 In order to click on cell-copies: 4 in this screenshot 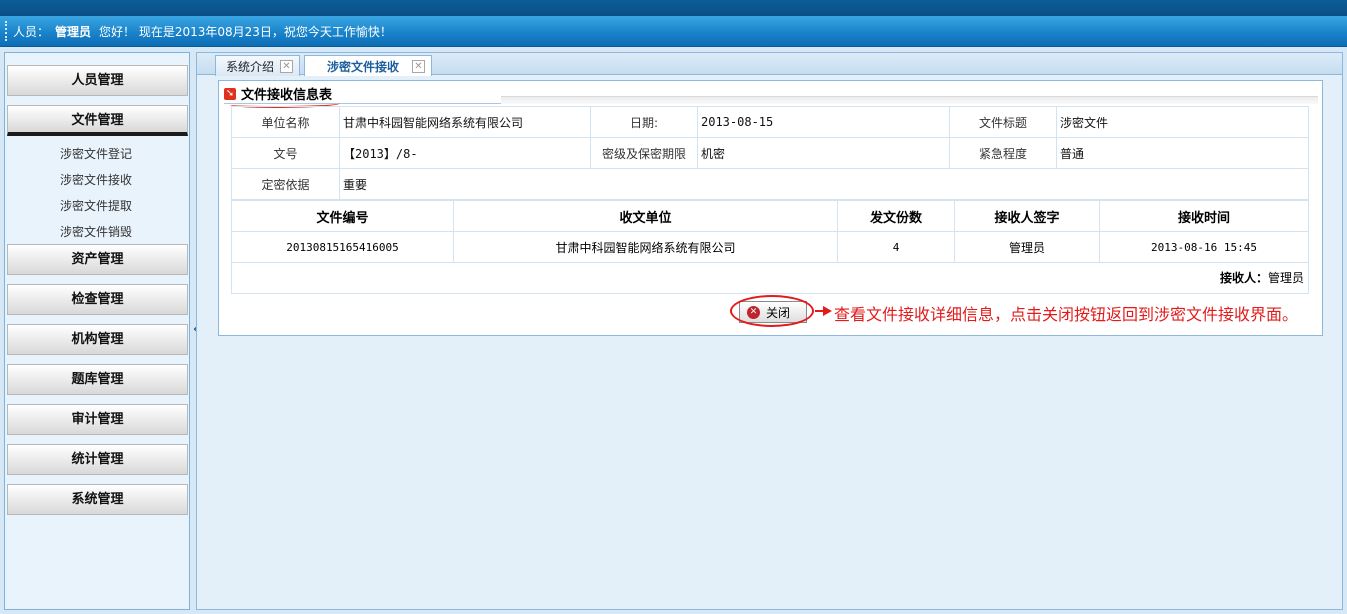, I will do `click(896, 247)`.